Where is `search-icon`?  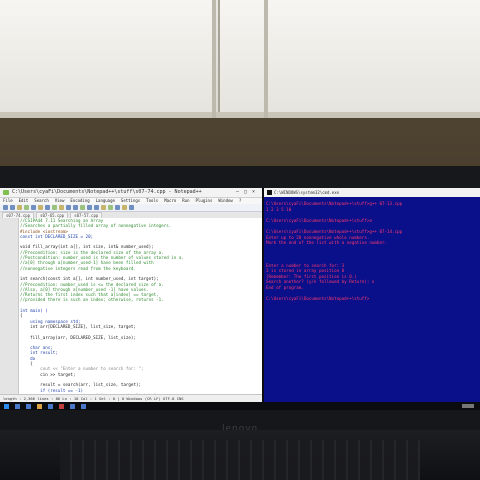
search-icon is located at coordinates (17, 406).